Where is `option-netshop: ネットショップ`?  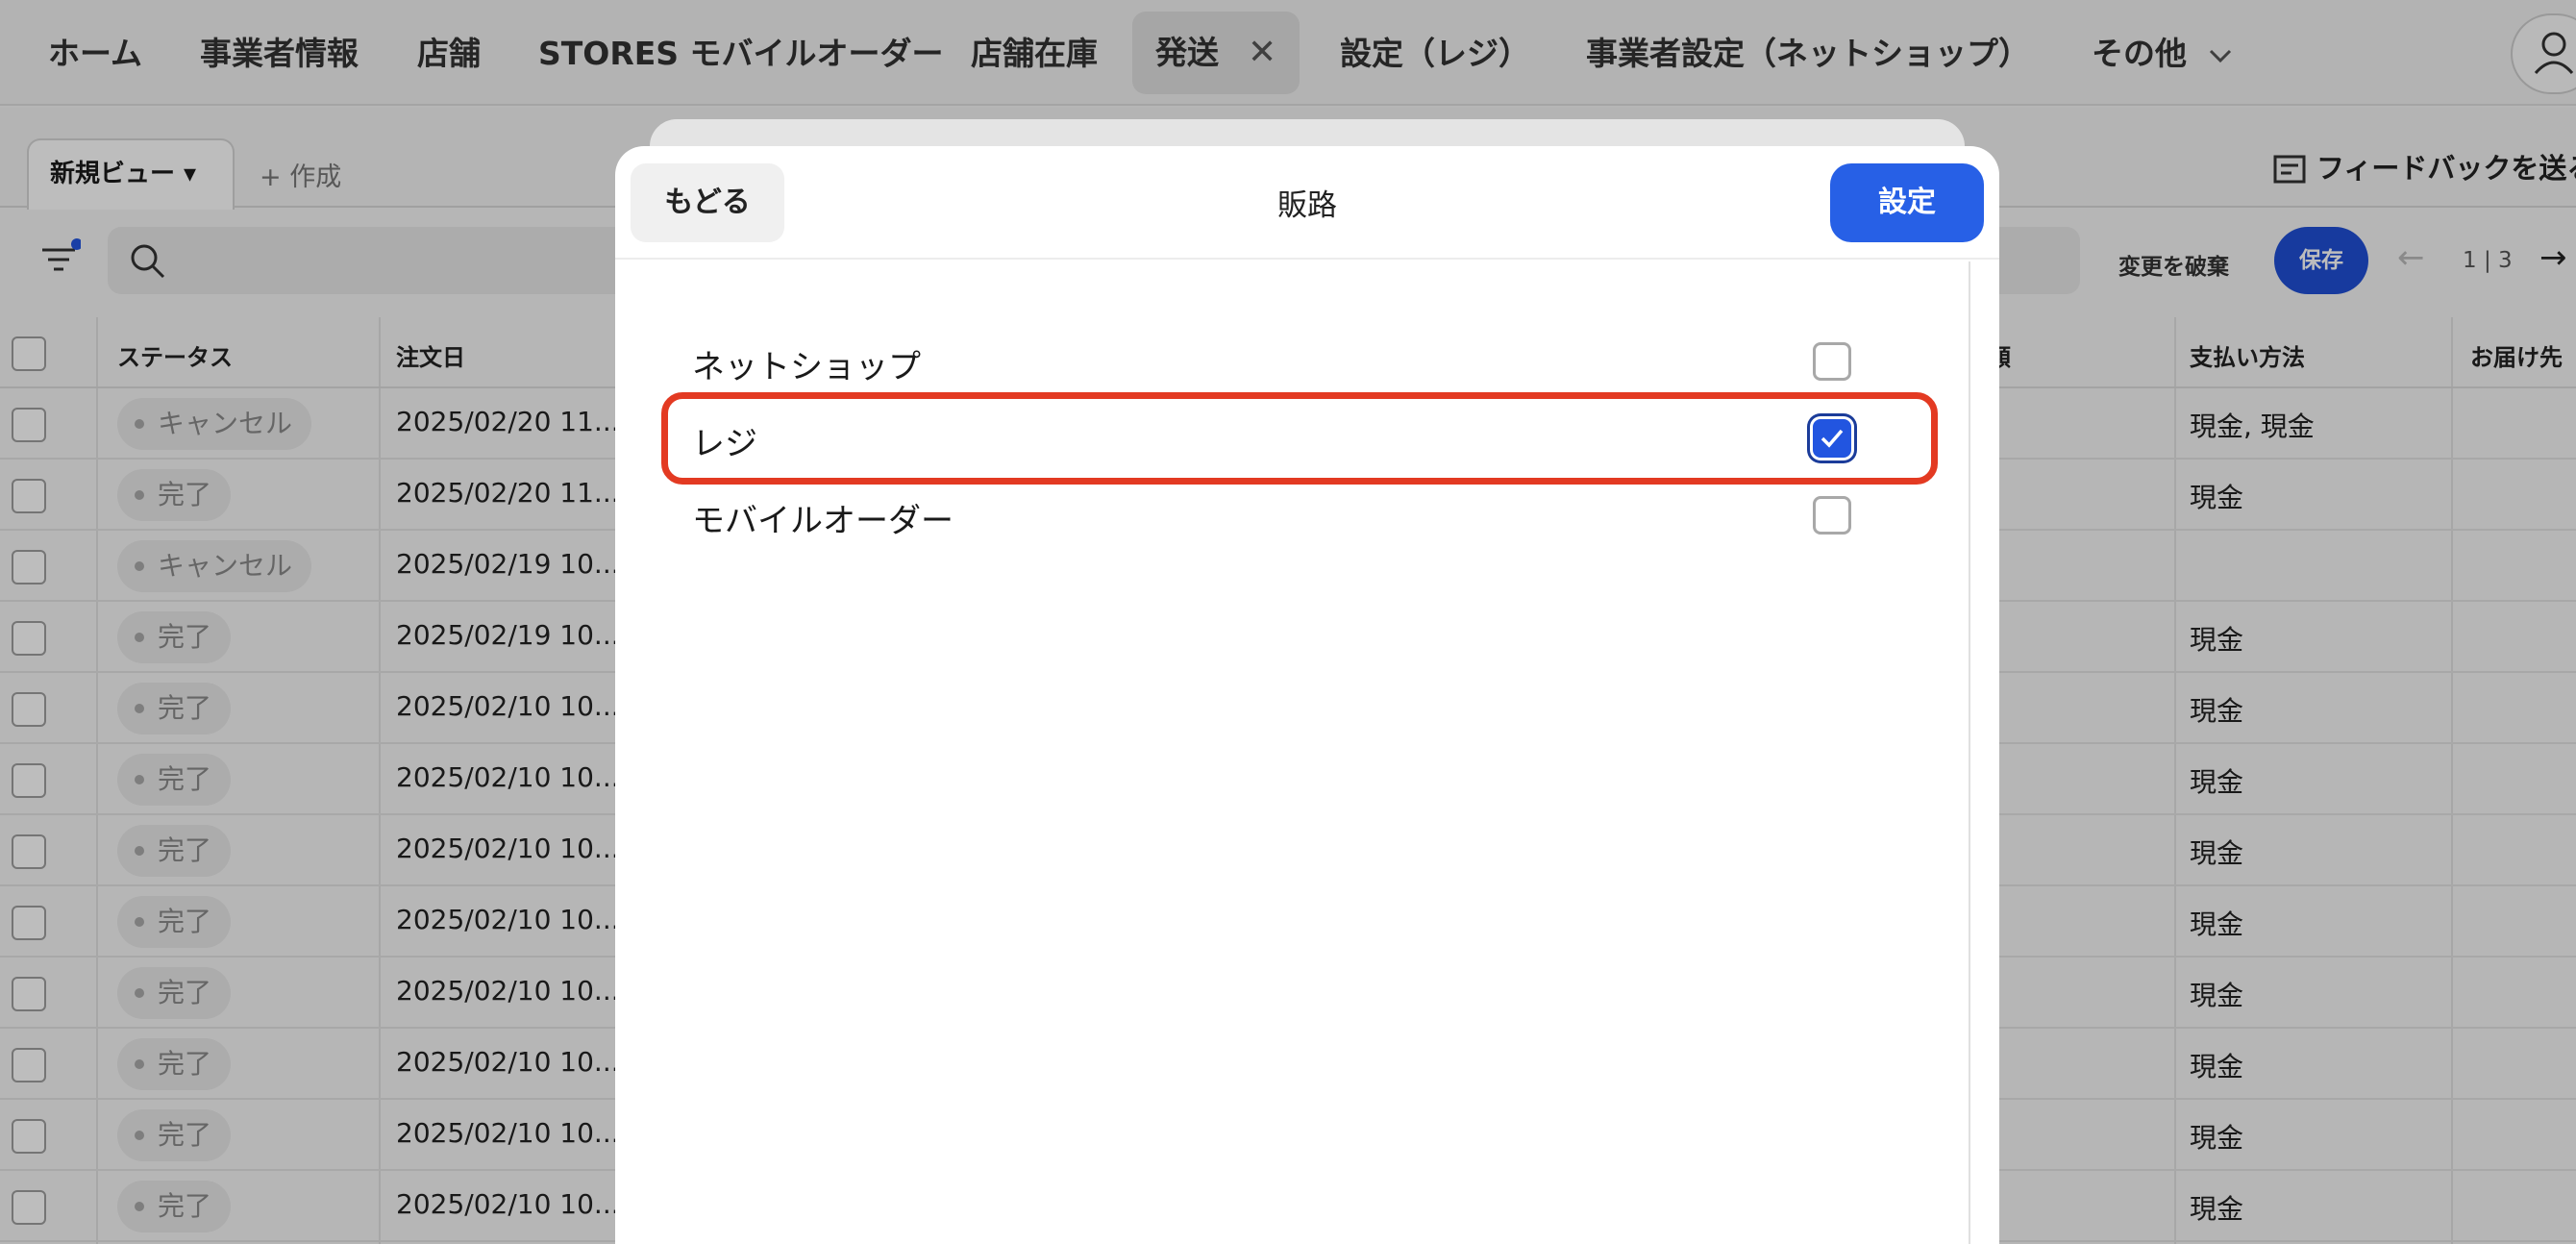
option-netshop: ネットショップ is located at coordinates (1288, 361).